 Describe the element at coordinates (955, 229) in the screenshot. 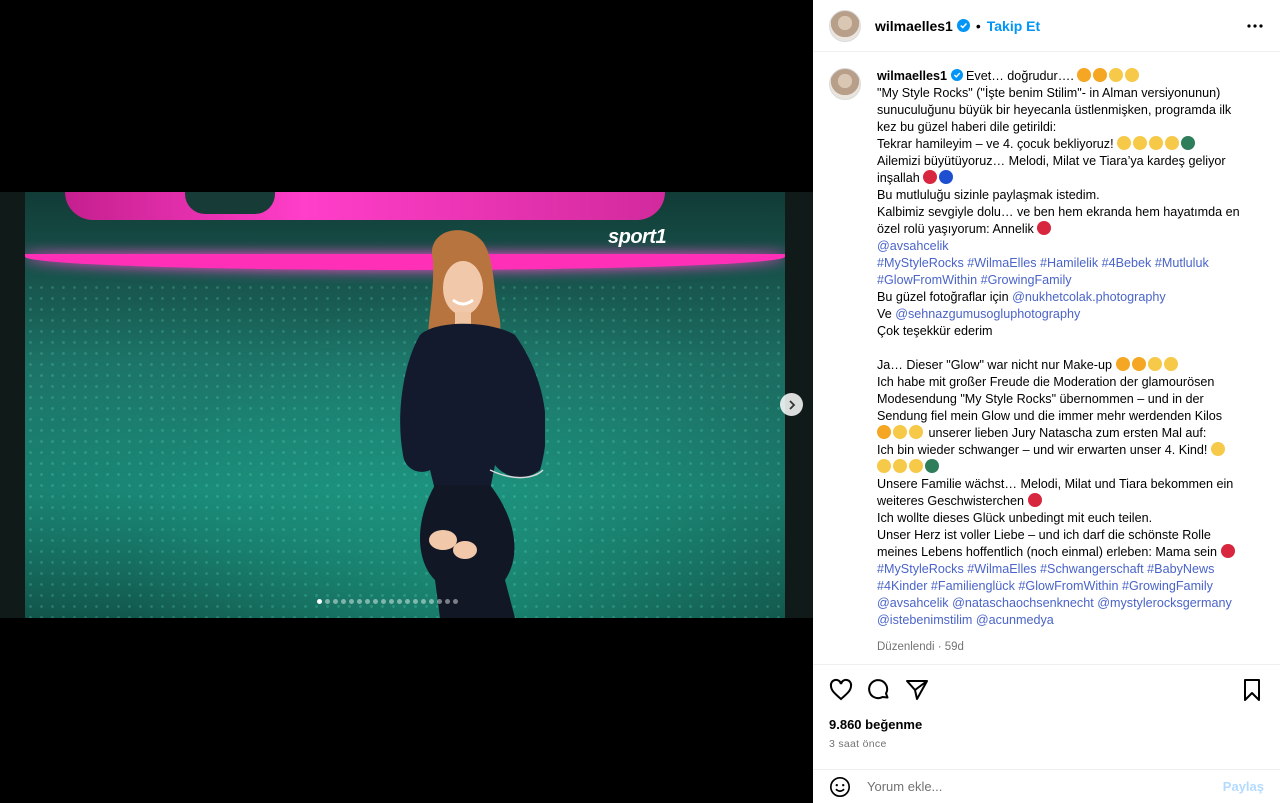

I see `caption-text-run: özel rolü yaşıyorum: Annelik` at that location.